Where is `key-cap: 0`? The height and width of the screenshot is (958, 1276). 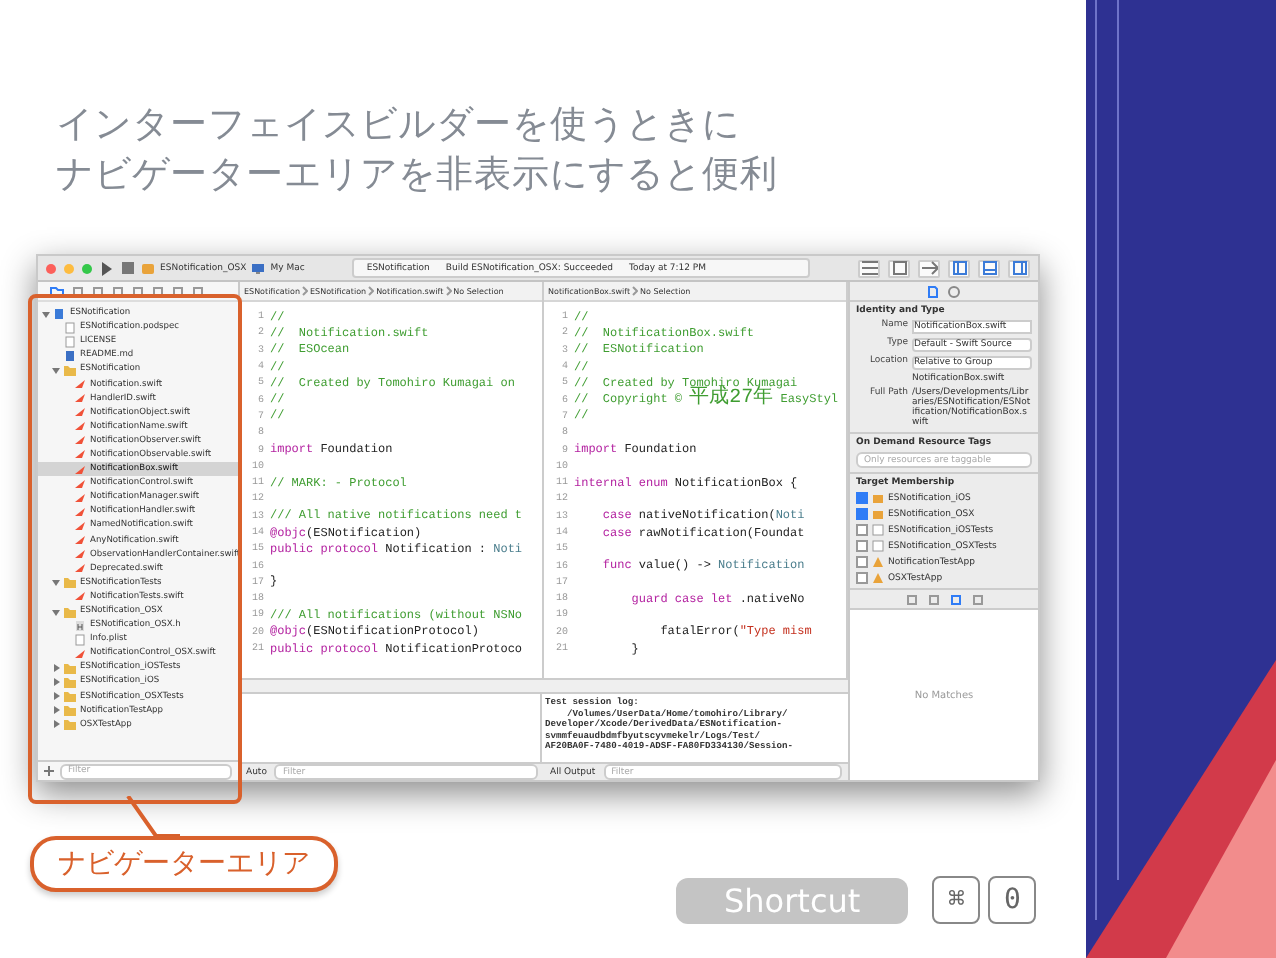 key-cap: 0 is located at coordinates (1012, 900).